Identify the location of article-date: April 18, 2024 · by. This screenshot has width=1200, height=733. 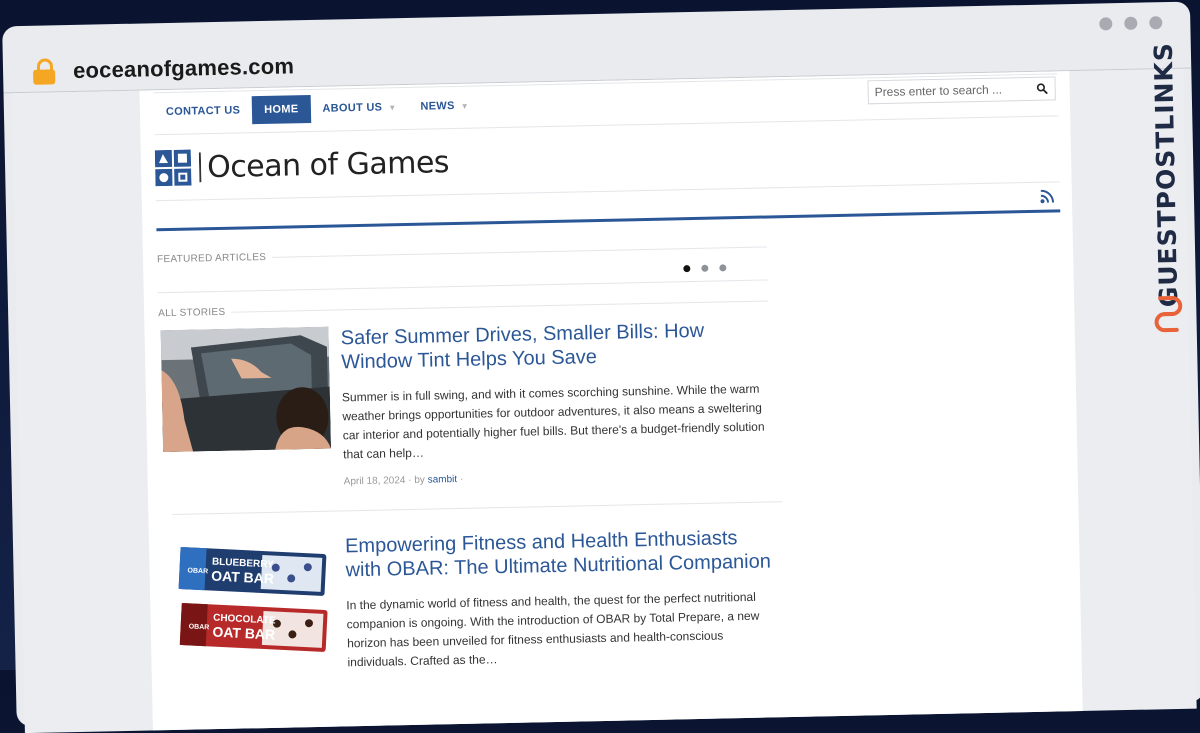
(384, 481).